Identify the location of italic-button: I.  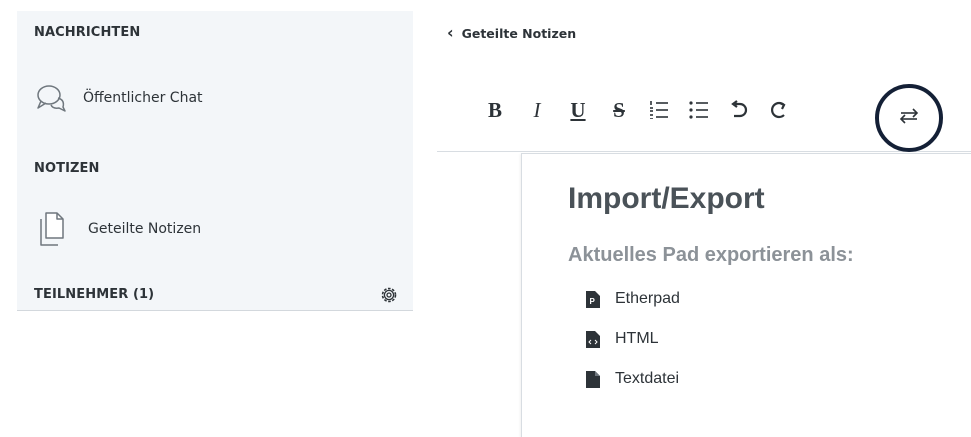
(537, 110).